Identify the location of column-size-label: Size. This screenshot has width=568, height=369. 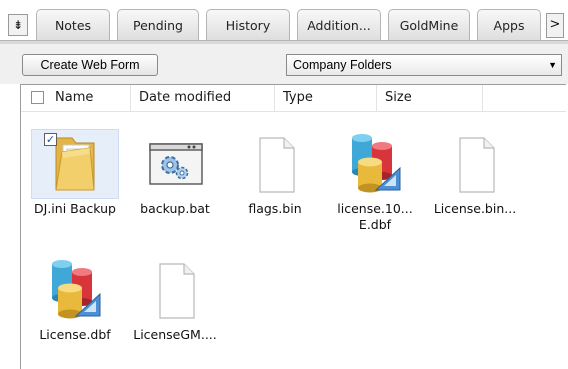
(398, 97).